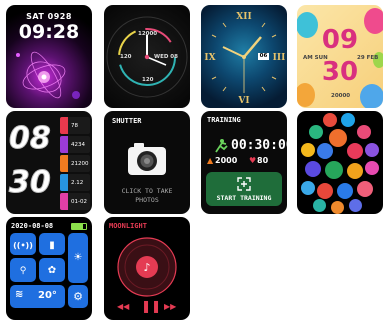 The width and height of the screenshot is (383, 320). What do you see at coordinates (340, 40) in the screenshot?
I see `hour-display: 09` at bounding box center [340, 40].